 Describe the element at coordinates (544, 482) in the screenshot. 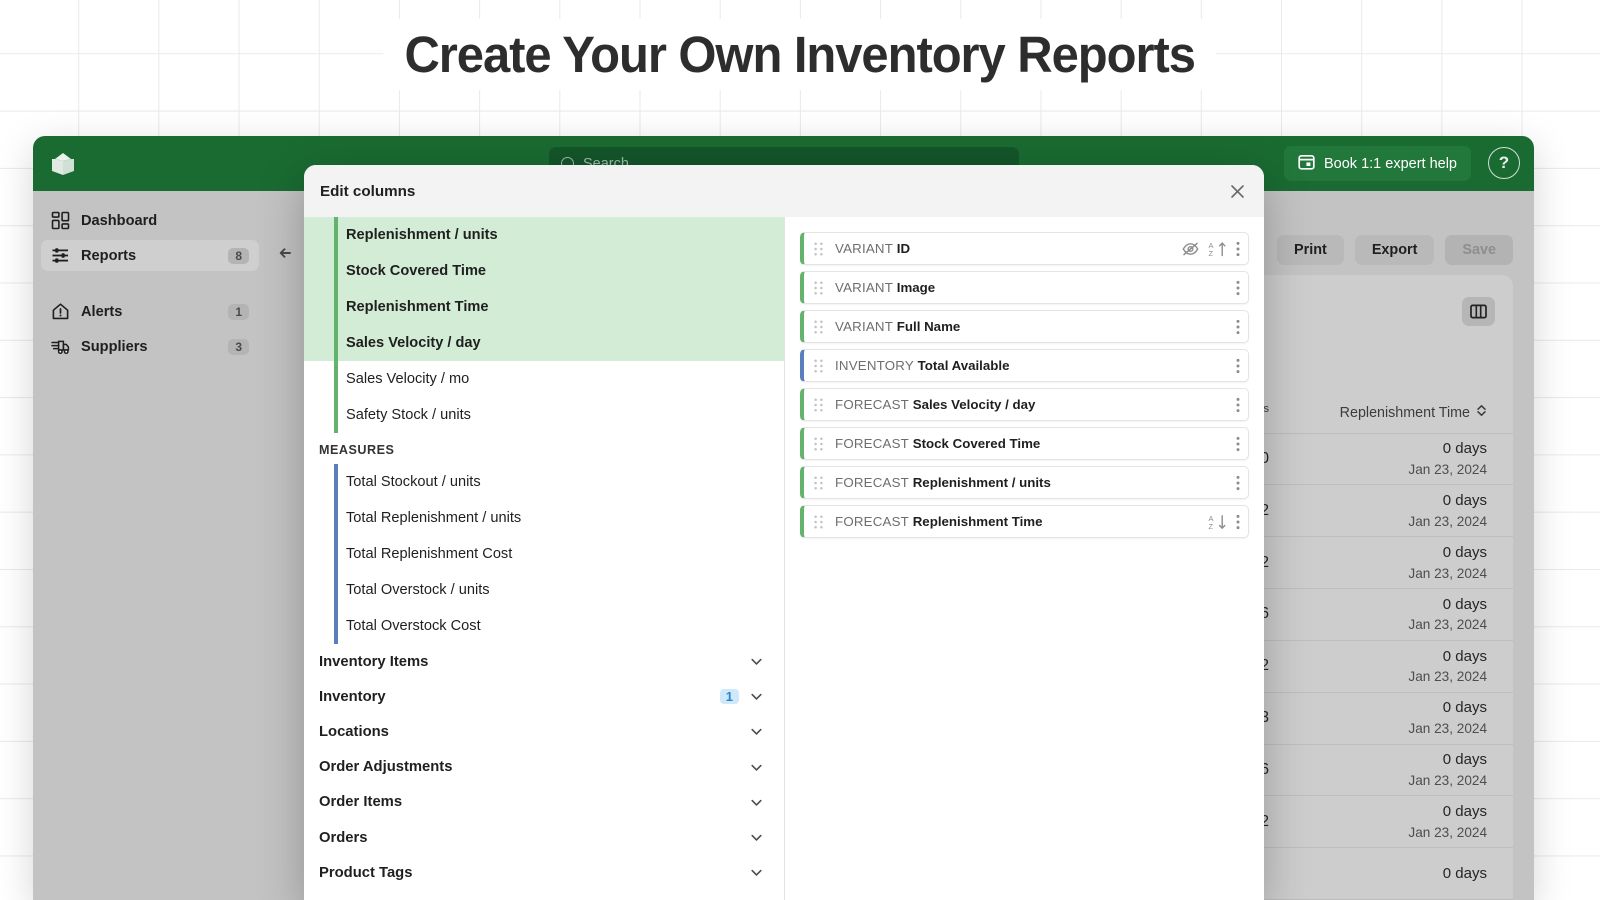

I see `measure-item: Total Stockout / units` at that location.